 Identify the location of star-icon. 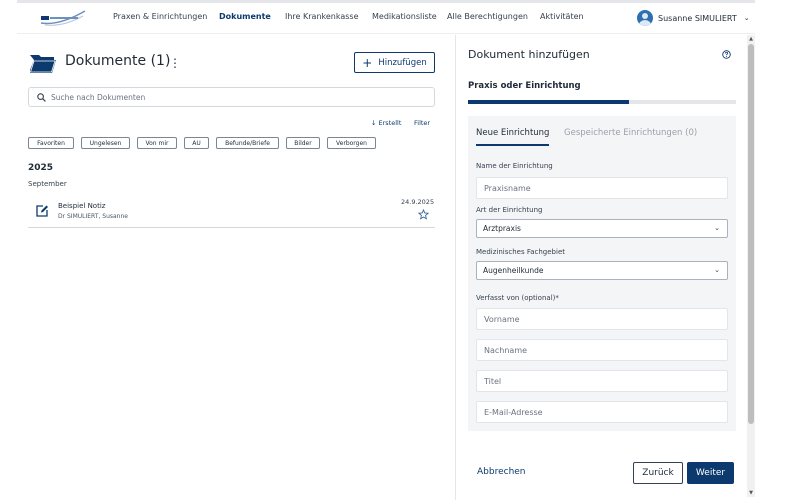
(423, 214).